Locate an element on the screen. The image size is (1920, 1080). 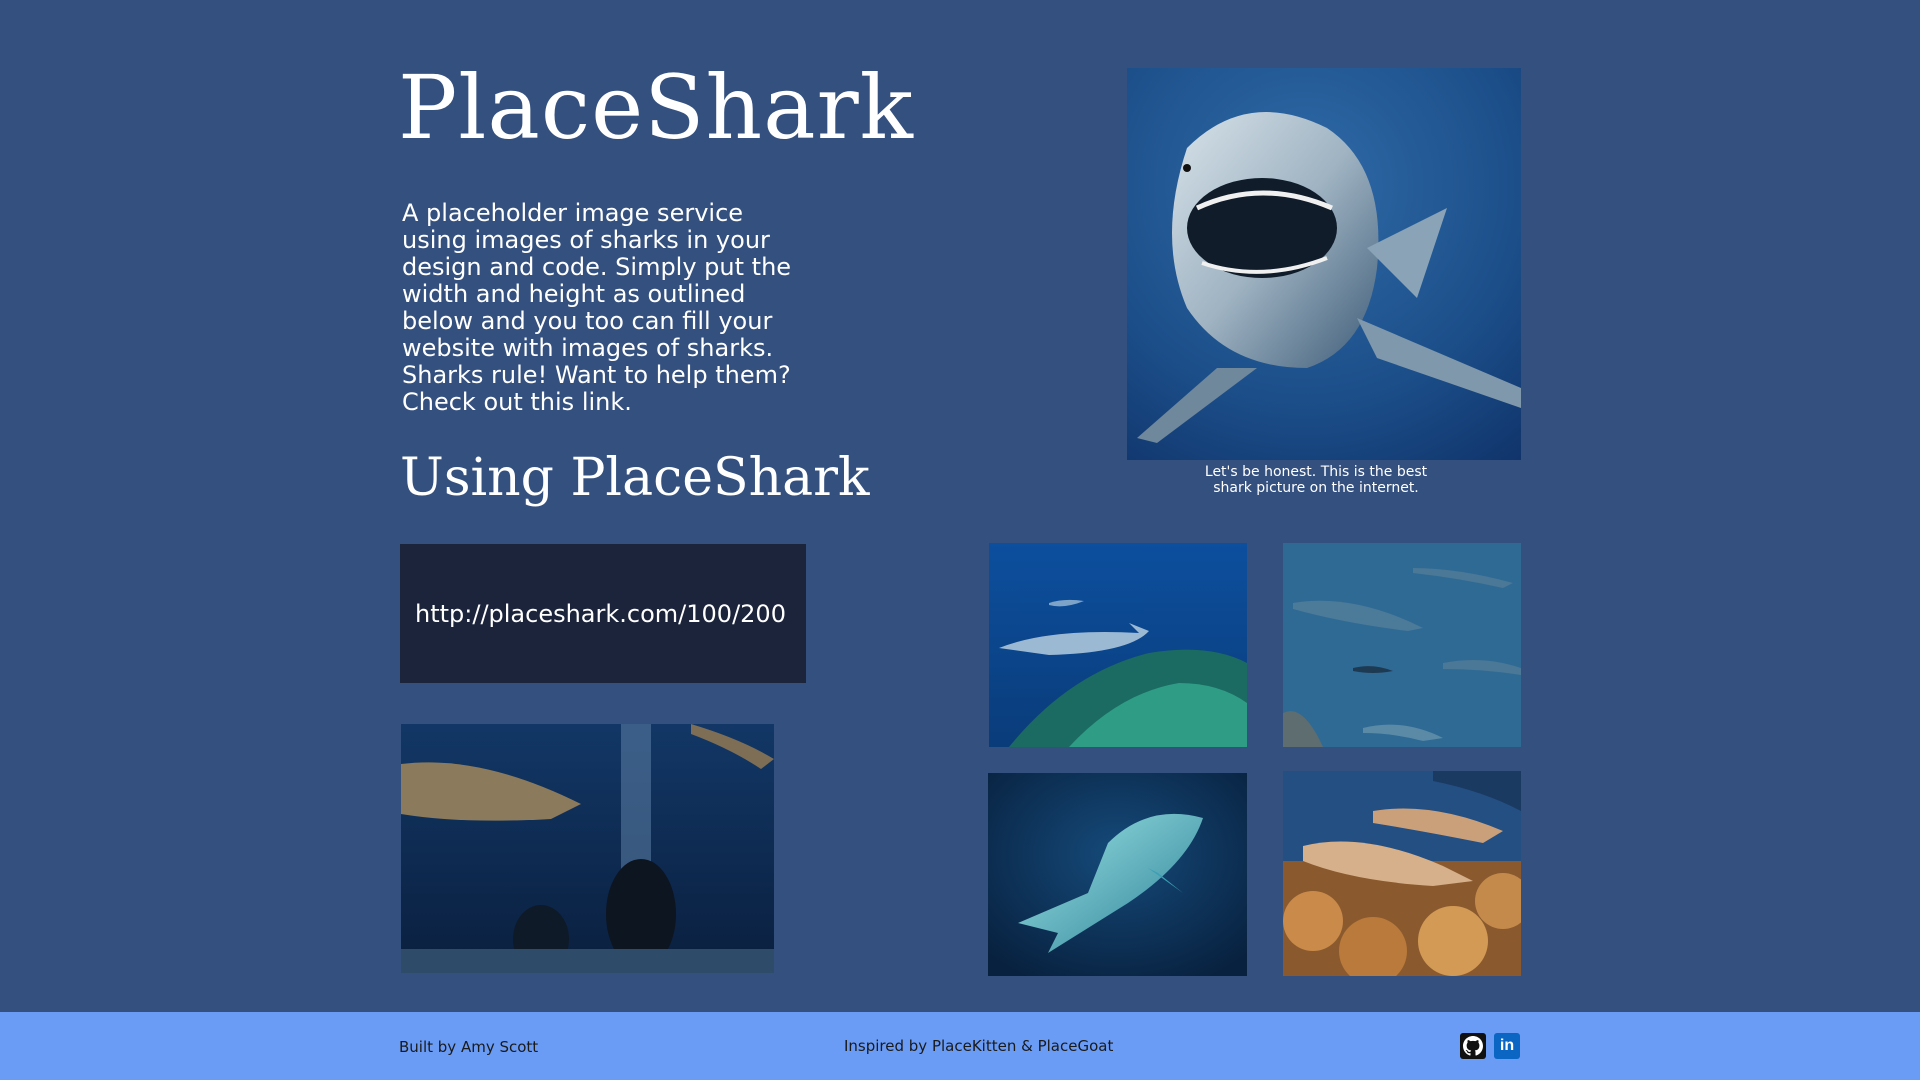
shark-photo-reef is located at coordinates (1118, 645).